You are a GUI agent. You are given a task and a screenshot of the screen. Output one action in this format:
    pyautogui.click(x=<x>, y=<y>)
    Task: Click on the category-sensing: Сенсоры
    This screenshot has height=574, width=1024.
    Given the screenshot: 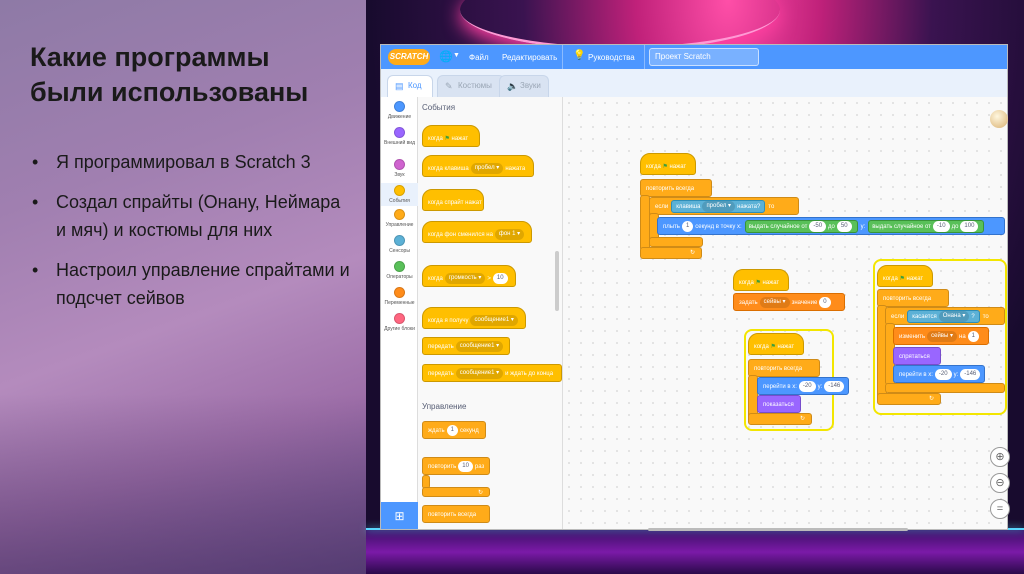 What is the action you would take?
    pyautogui.click(x=399, y=244)
    